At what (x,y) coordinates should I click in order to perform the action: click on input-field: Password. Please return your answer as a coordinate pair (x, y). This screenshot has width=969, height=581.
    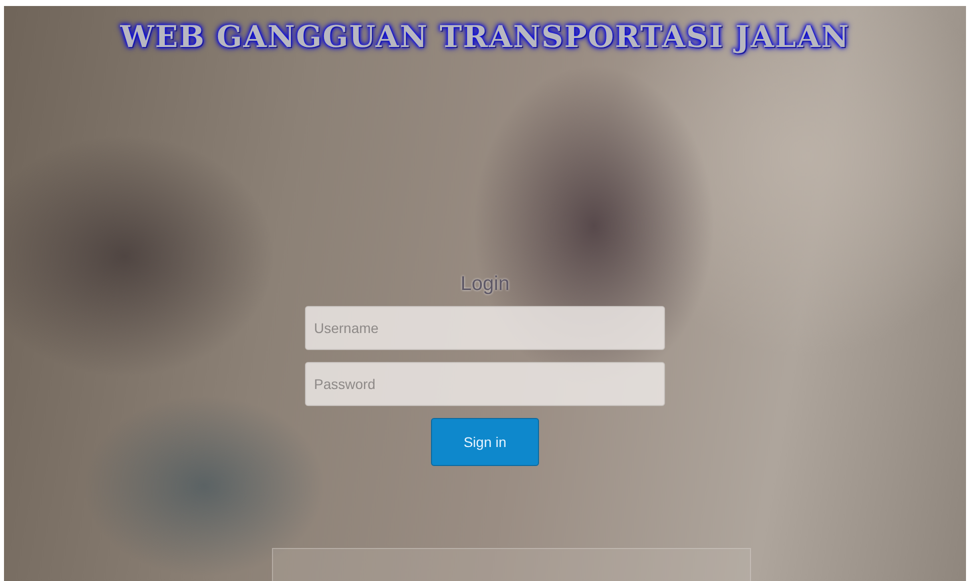
    Looking at the image, I should click on (485, 384).